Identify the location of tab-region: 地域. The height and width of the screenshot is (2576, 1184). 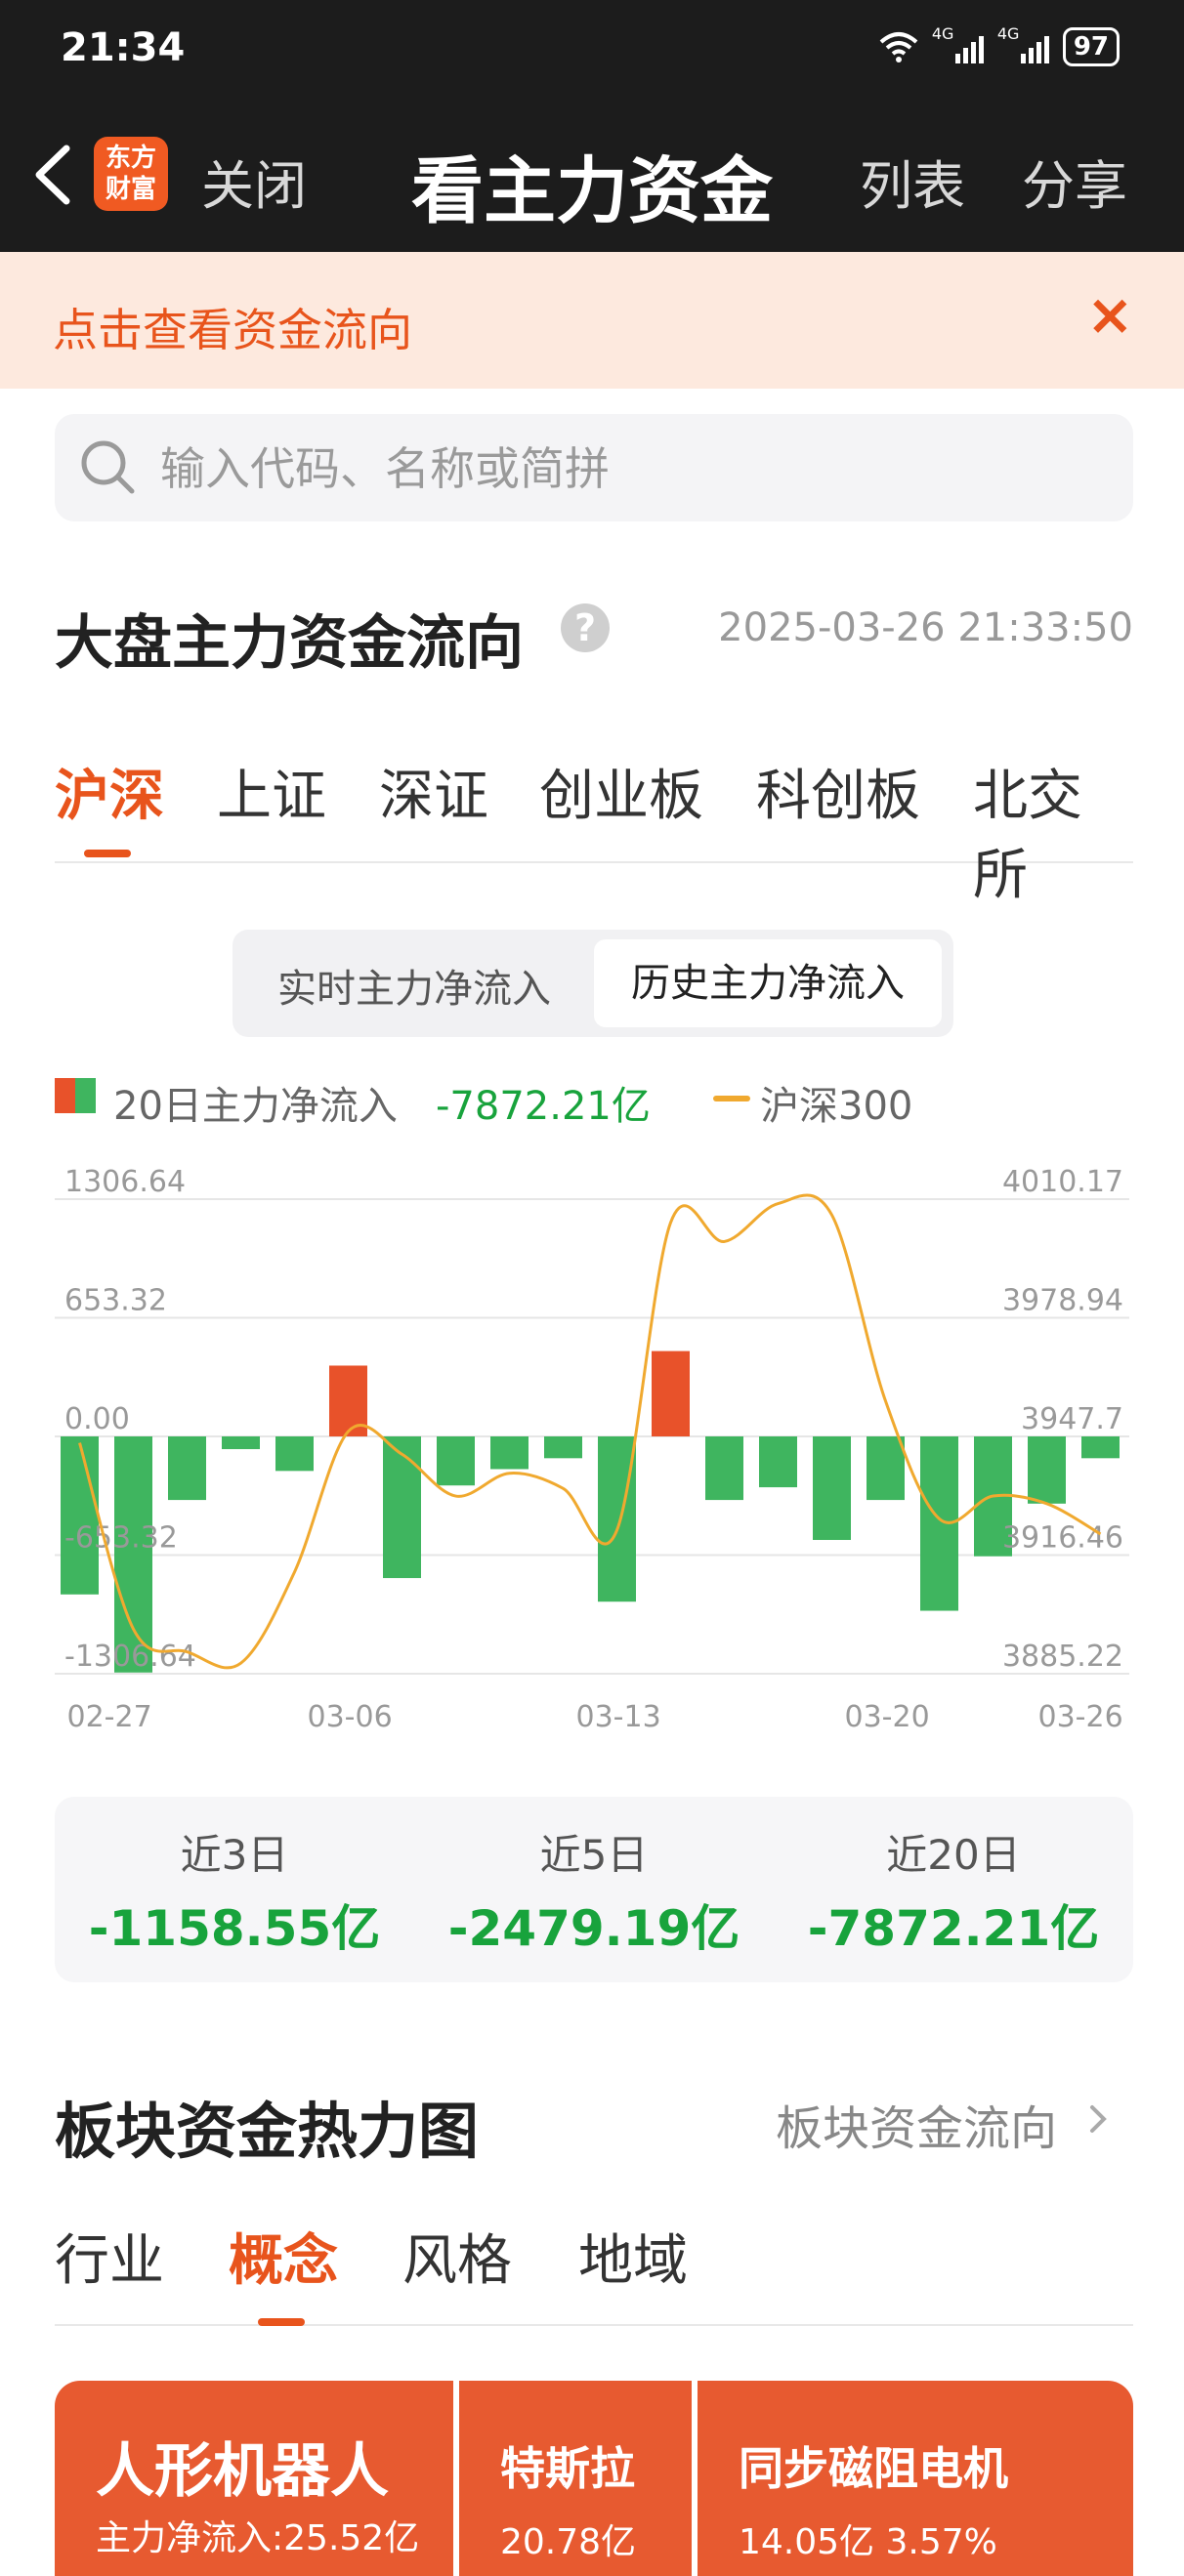
(633, 2257).